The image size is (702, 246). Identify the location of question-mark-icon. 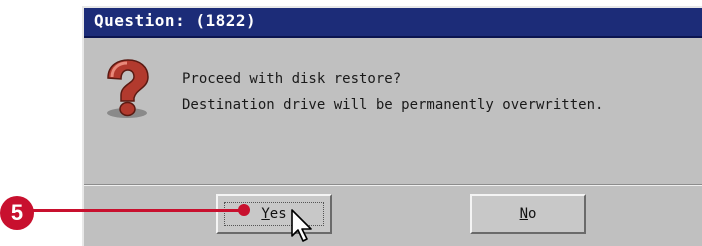
(128, 88).